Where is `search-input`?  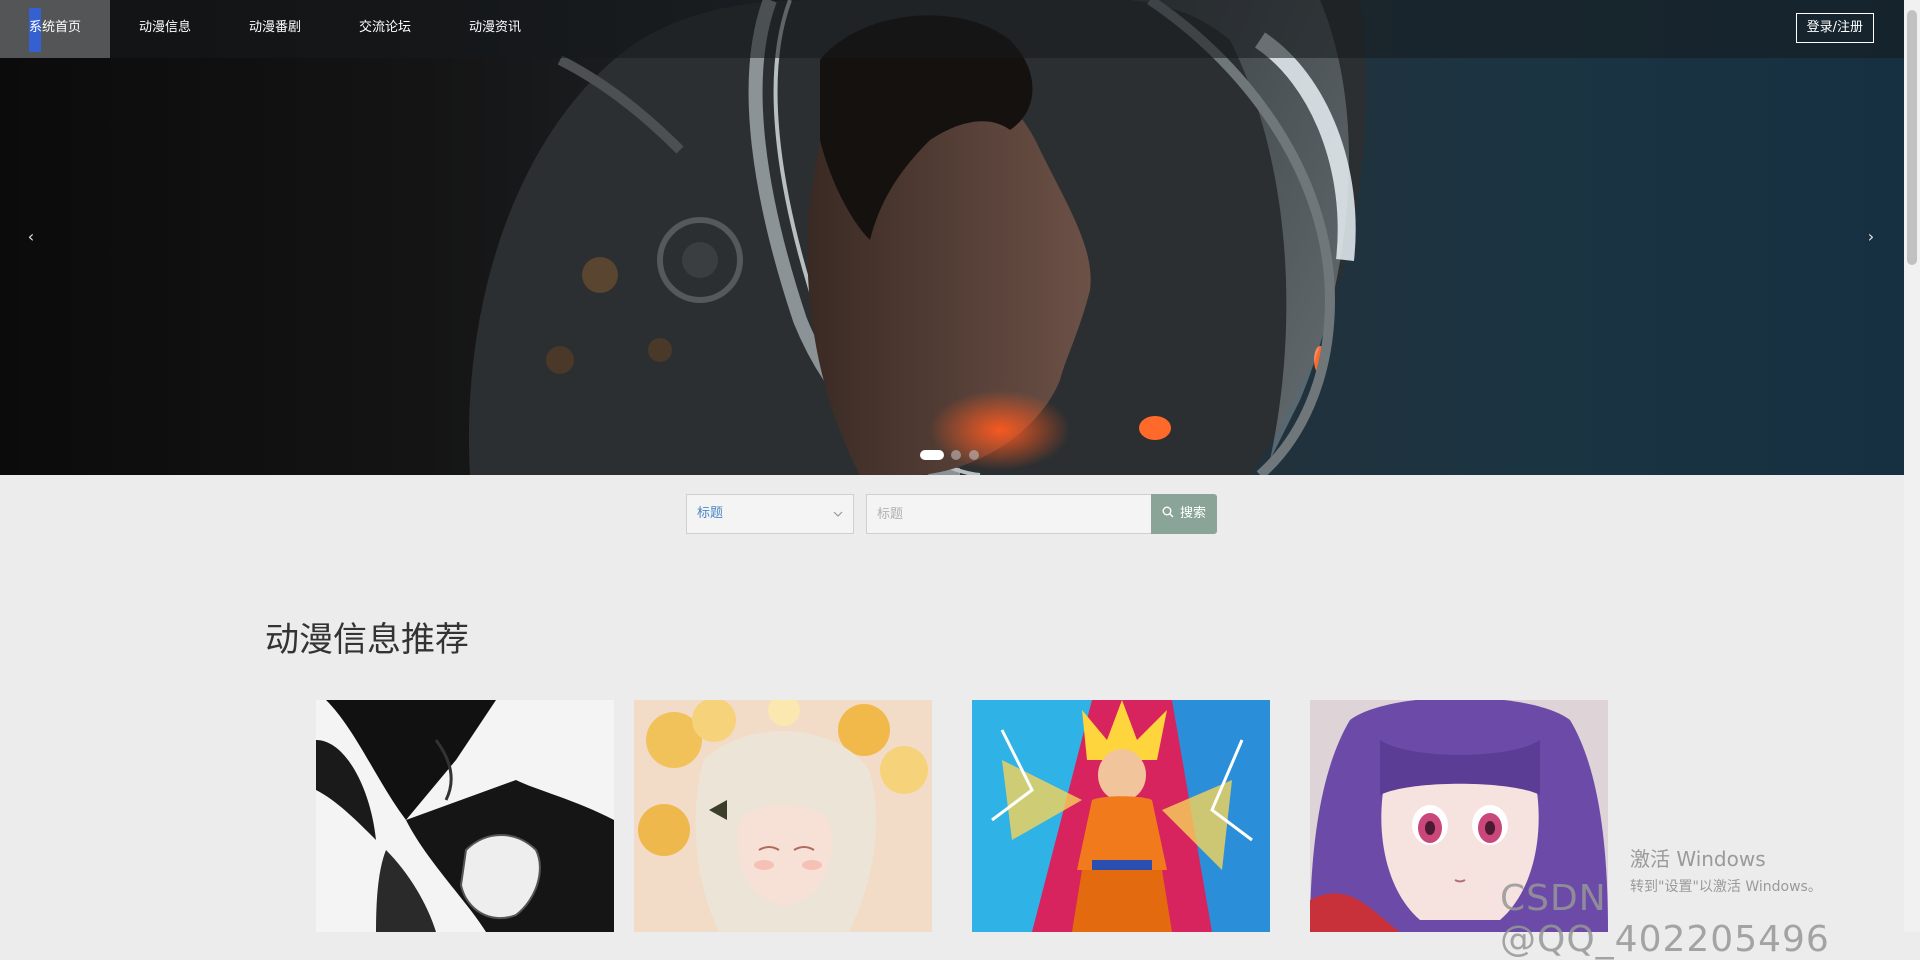 search-input is located at coordinates (1009, 514).